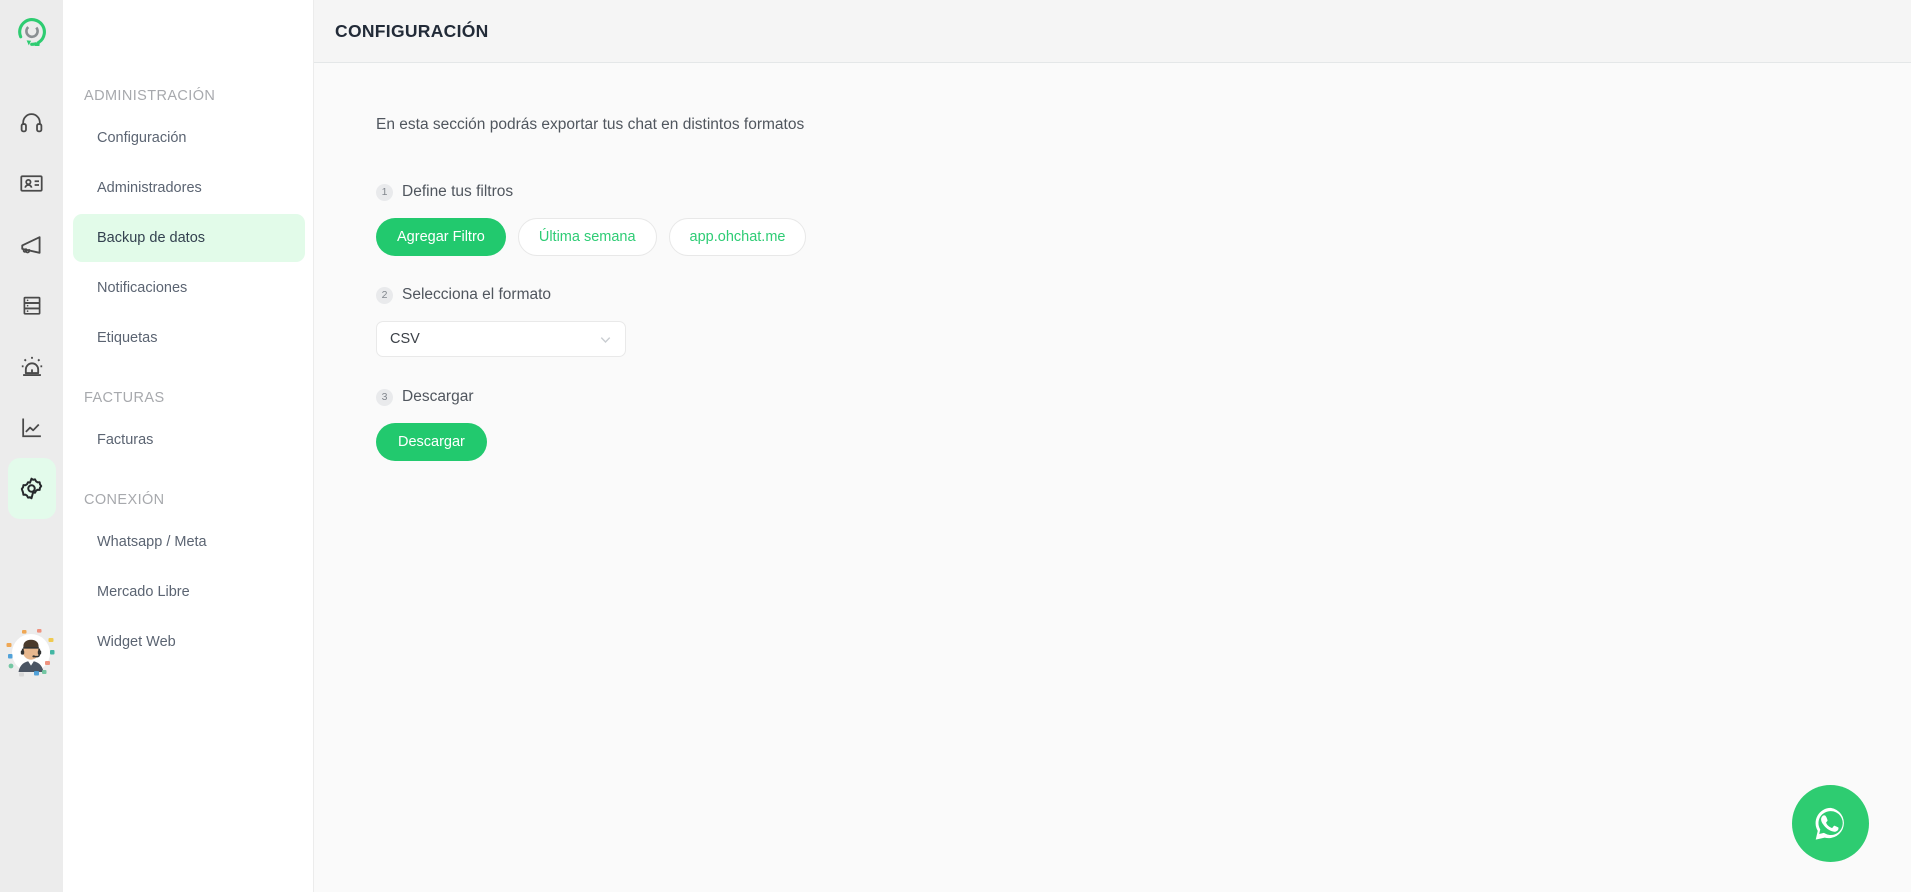 Image resolution: width=1911 pixels, height=892 pixels. I want to click on step-2-header: 2 Selecciona el formato, so click(1143, 295).